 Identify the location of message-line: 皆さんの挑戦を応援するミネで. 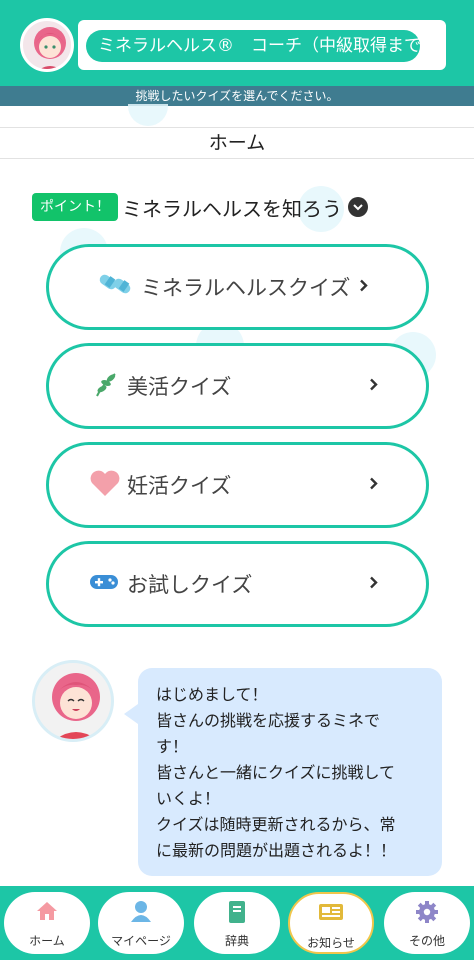
(268, 720).